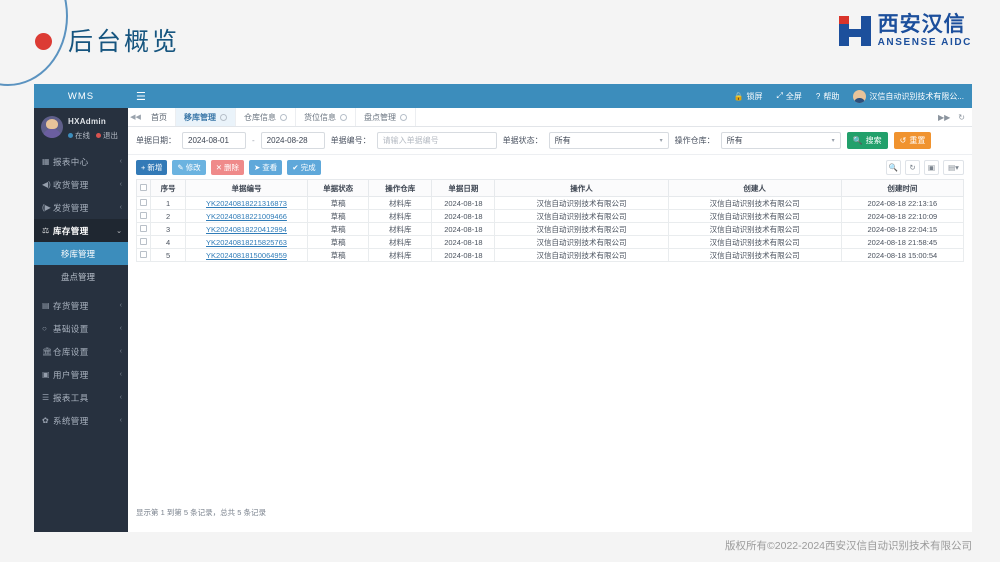  I want to click on logout-link: 退出, so click(107, 135).